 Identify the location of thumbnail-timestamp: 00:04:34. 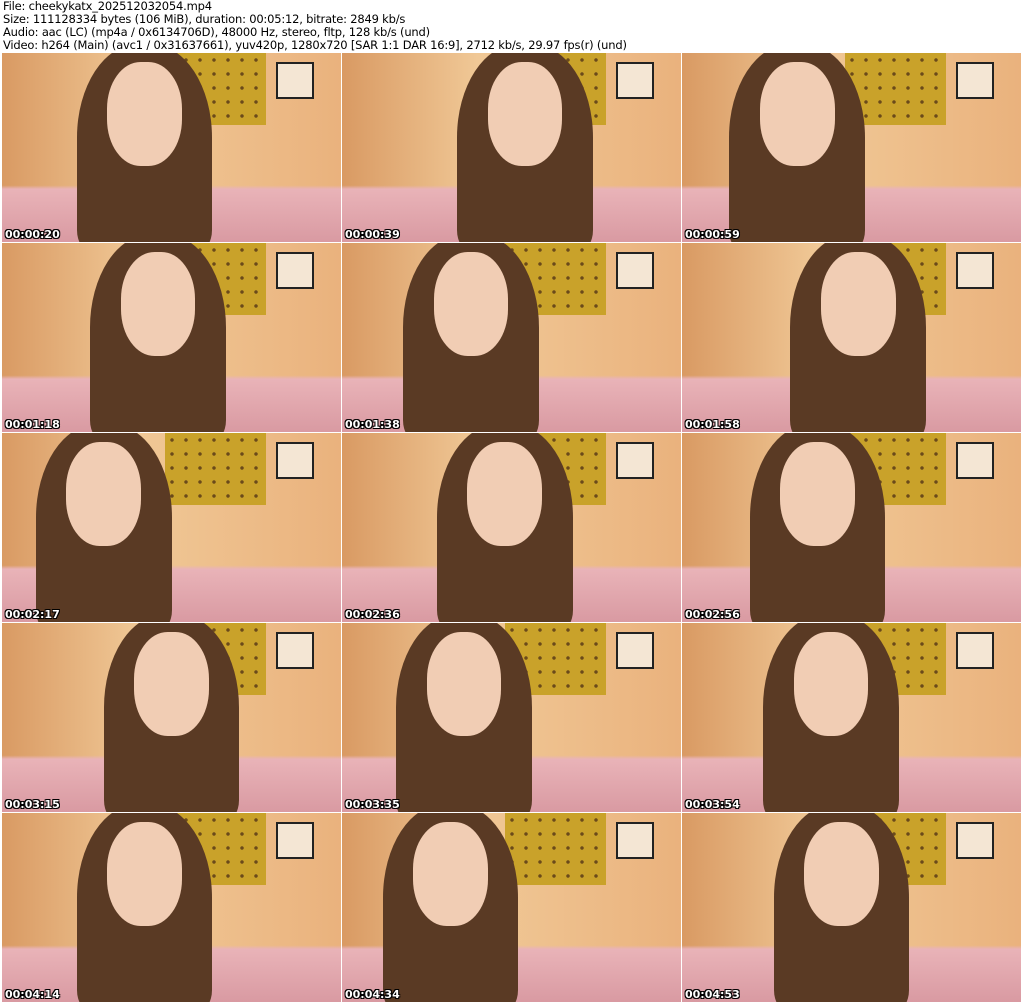
(372, 994).